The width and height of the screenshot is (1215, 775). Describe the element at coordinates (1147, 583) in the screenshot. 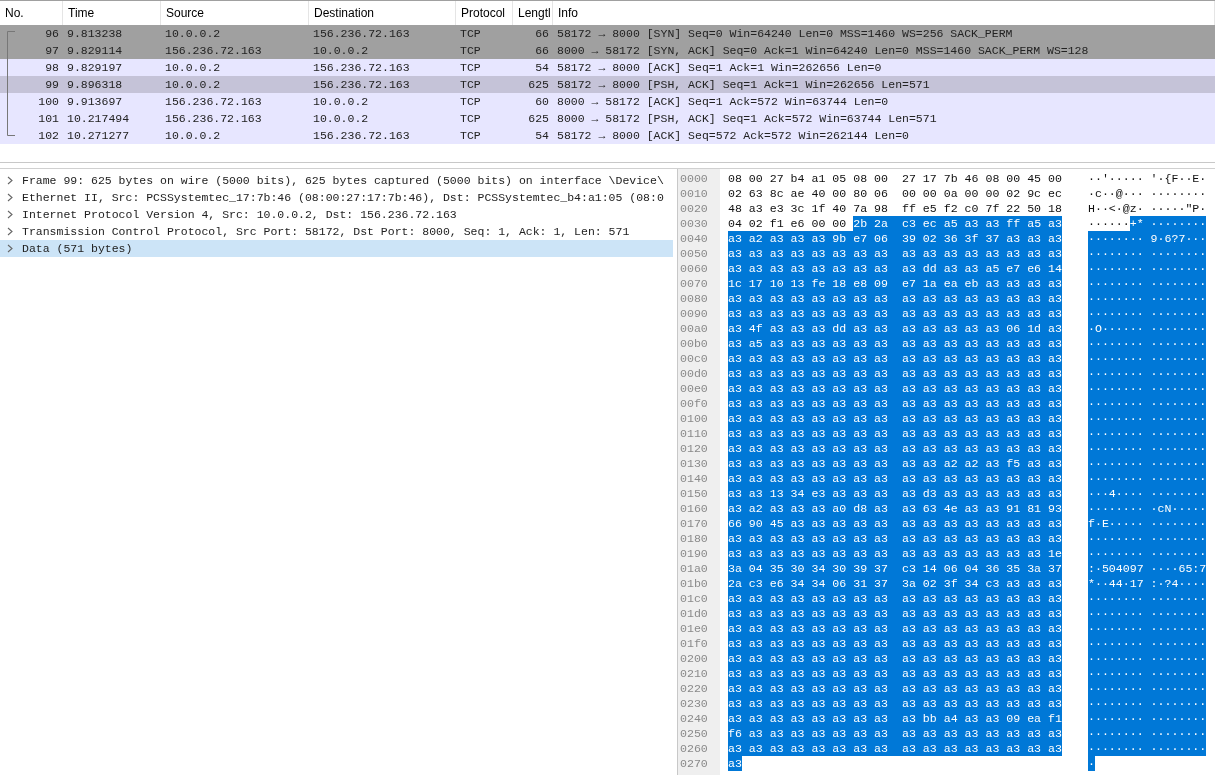

I see `ascii-text: *··44·17 :·?4····` at that location.